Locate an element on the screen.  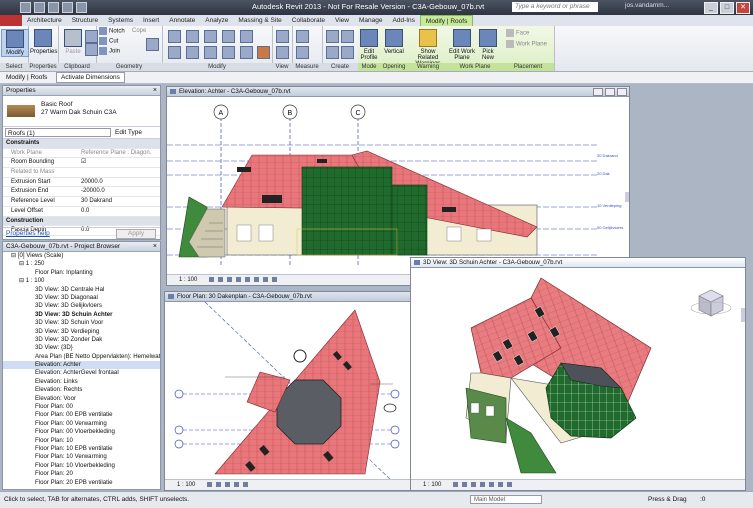
print-icon is located at coordinates (81, 7).